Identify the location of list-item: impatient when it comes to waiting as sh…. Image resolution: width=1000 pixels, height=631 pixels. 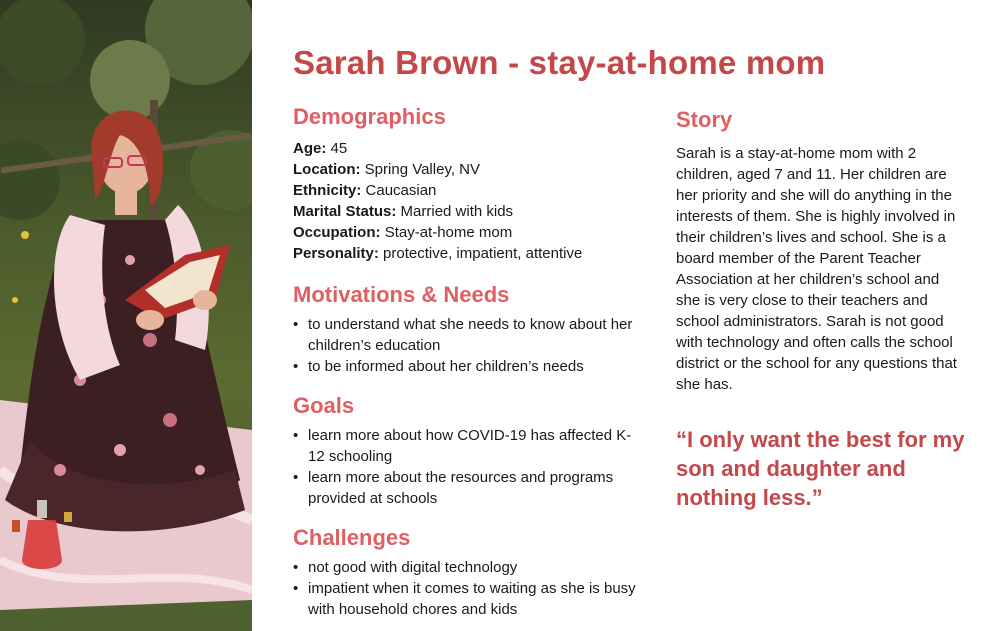
(468, 599).